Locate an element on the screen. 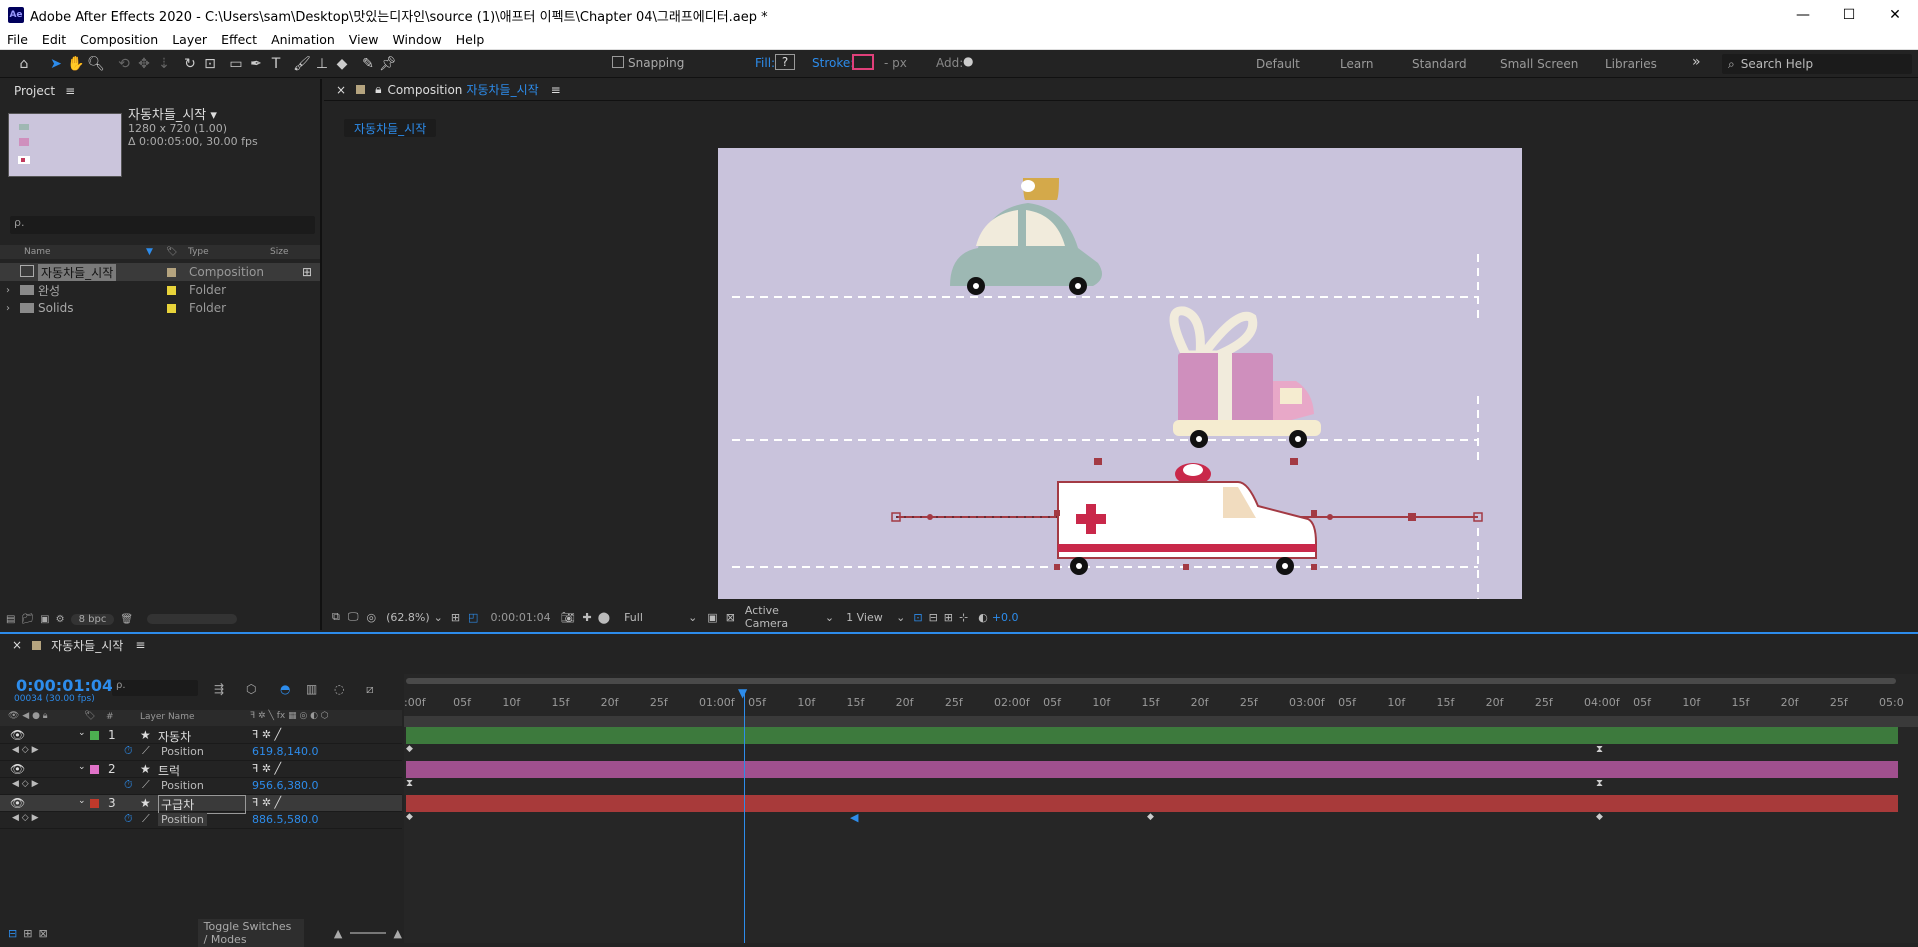 This screenshot has height=947, width=1918. pen-tool-icon: ✒ is located at coordinates (256, 64).